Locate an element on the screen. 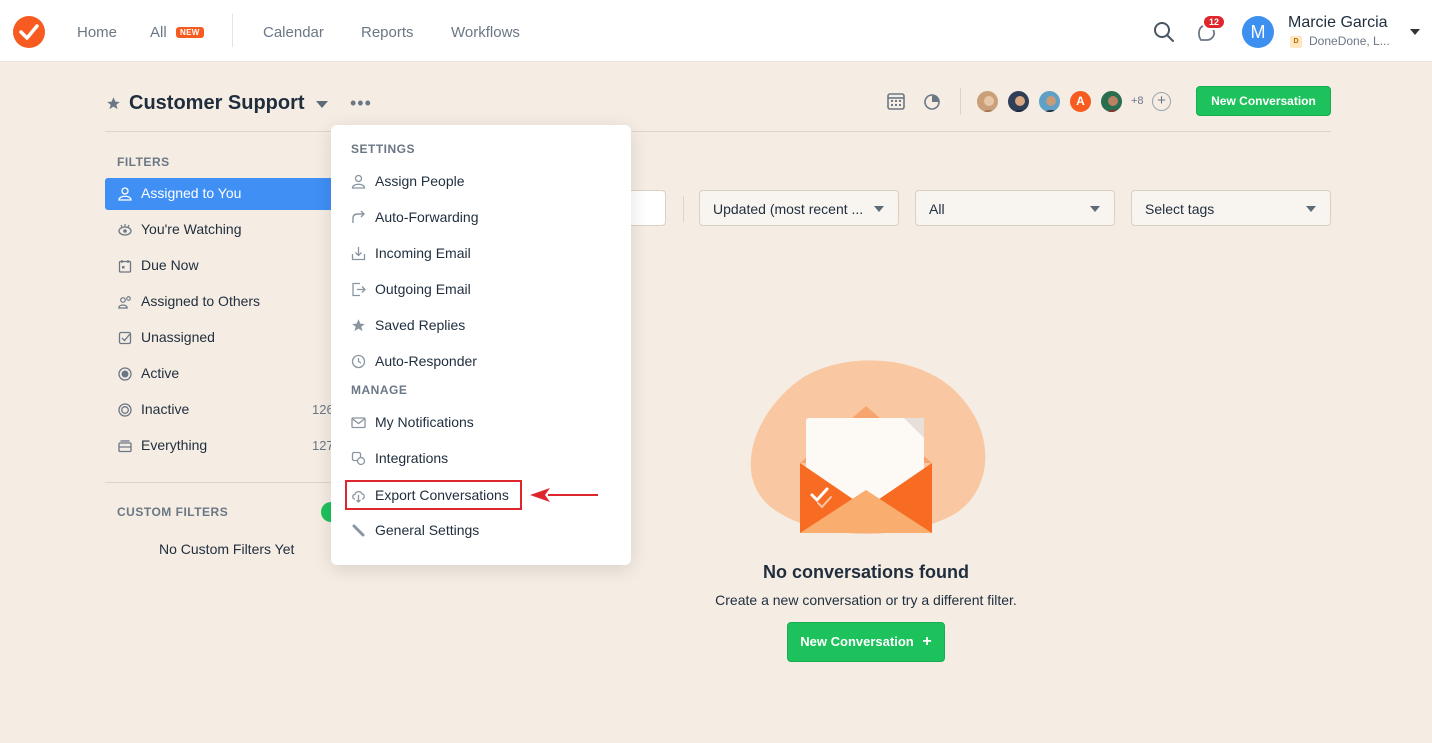 The width and height of the screenshot is (1432, 743). menu-settings-heading: SETTINGS is located at coordinates (383, 149).